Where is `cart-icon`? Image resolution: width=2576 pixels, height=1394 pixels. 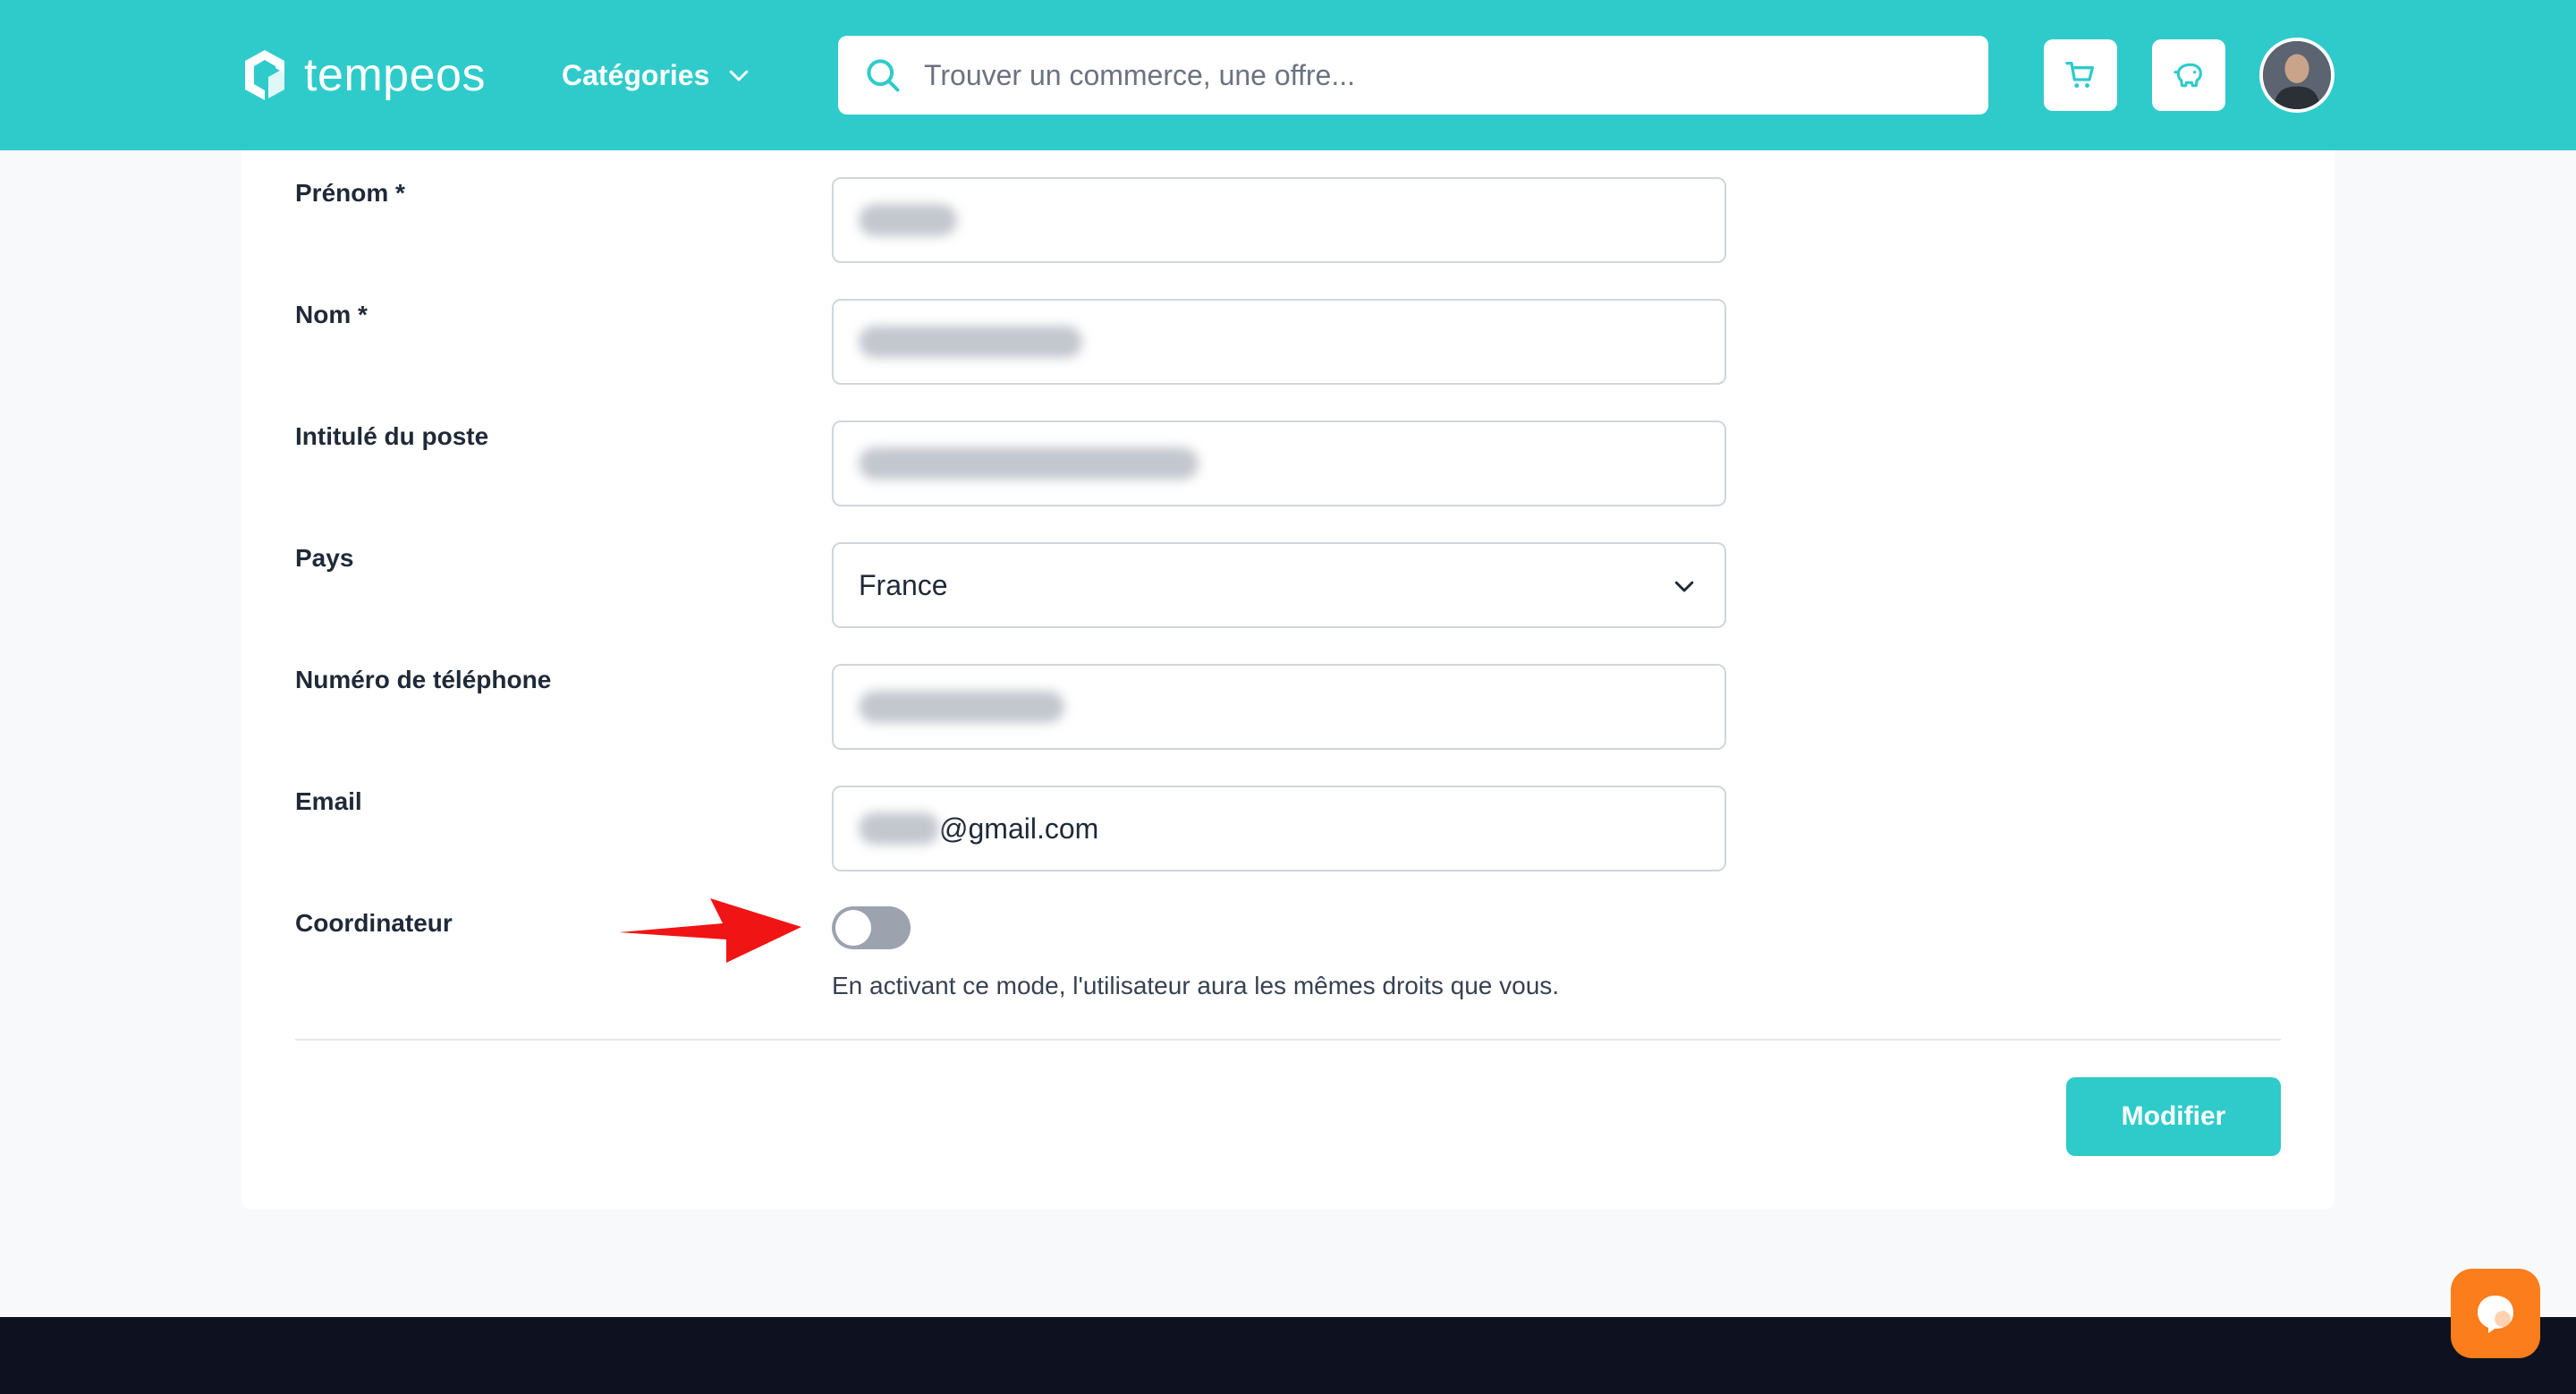
cart-icon is located at coordinates (2079, 76).